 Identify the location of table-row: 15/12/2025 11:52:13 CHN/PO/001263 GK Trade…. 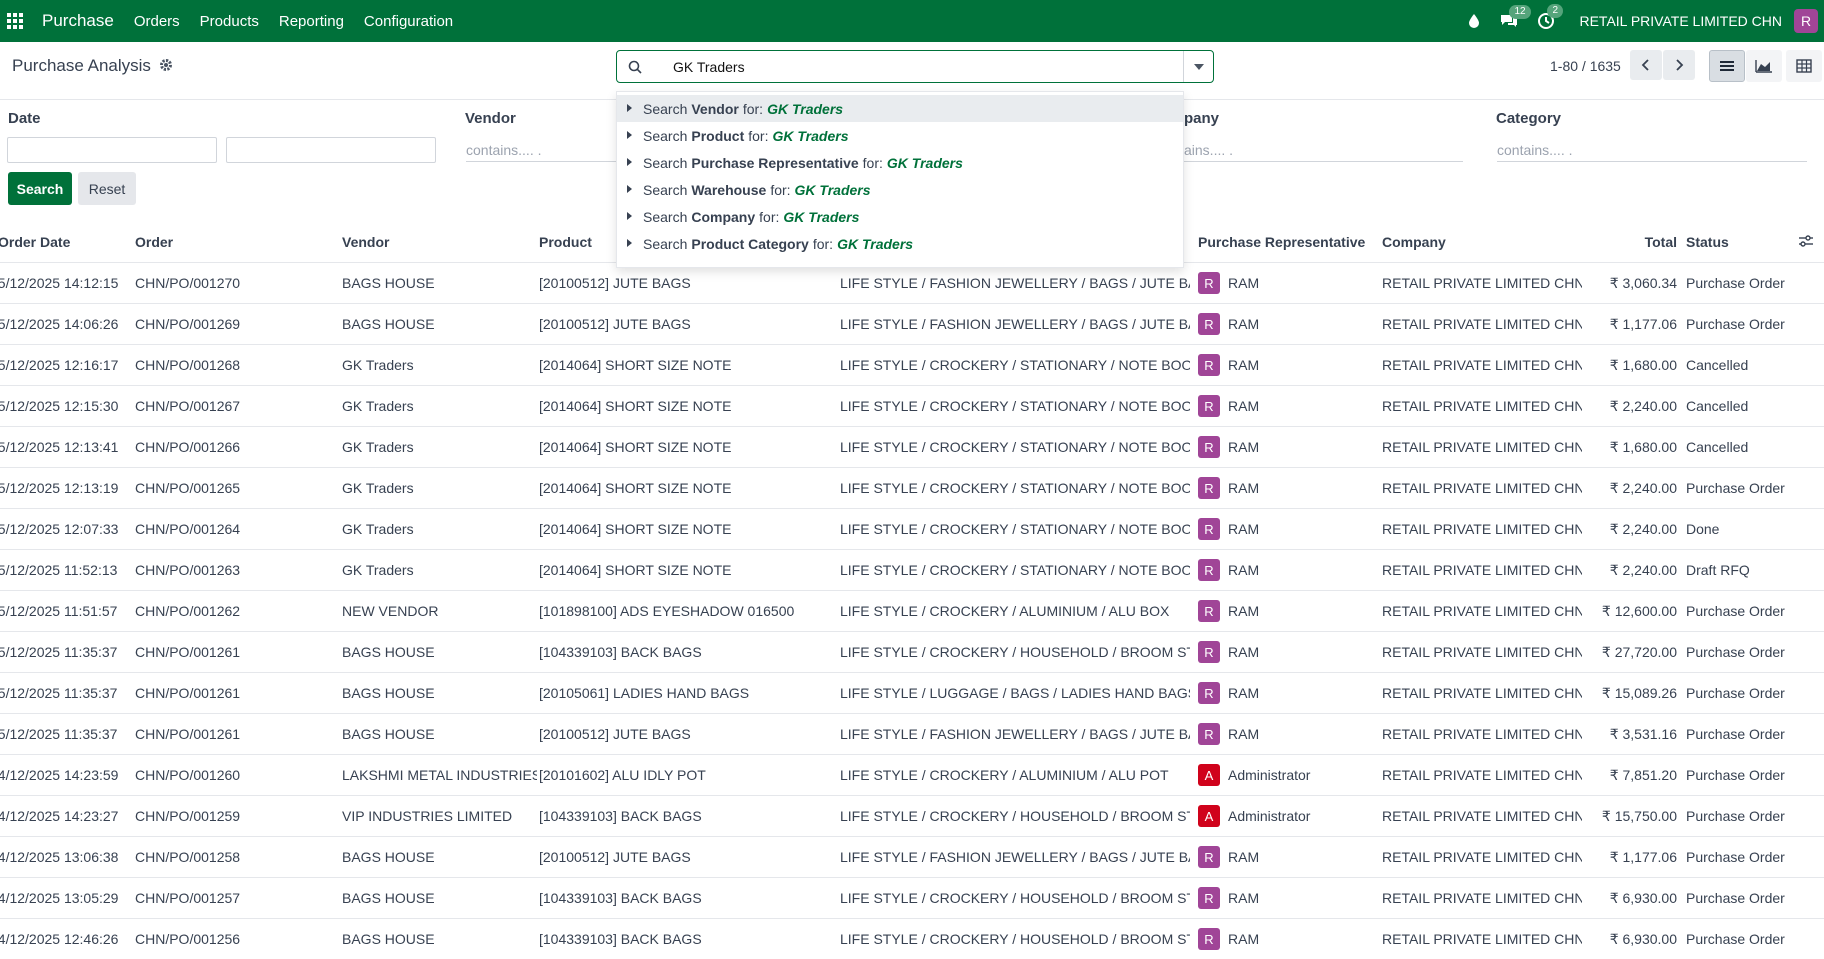
(912, 570).